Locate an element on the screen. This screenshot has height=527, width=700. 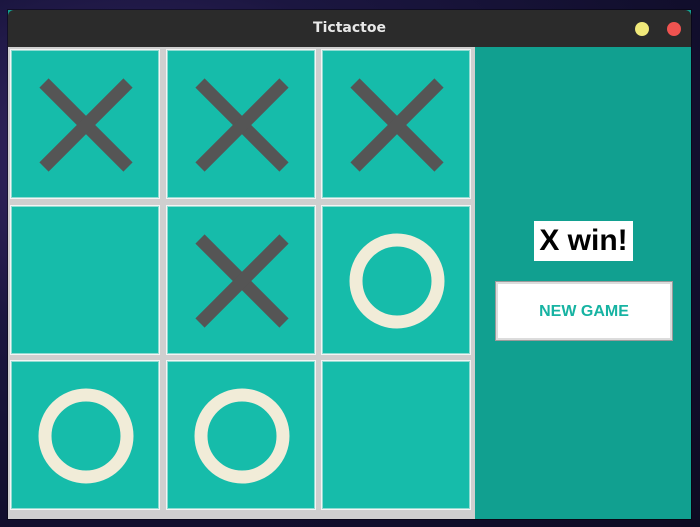
title-bar: Tictactoe is located at coordinates (349, 28).